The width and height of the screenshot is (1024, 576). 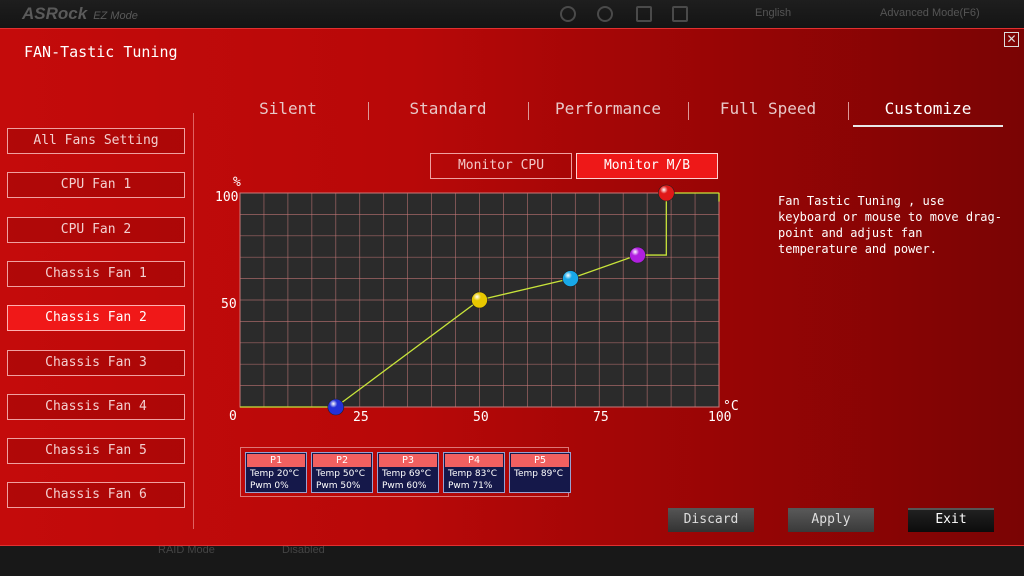 I want to click on apply-button: Apply, so click(x=831, y=520).